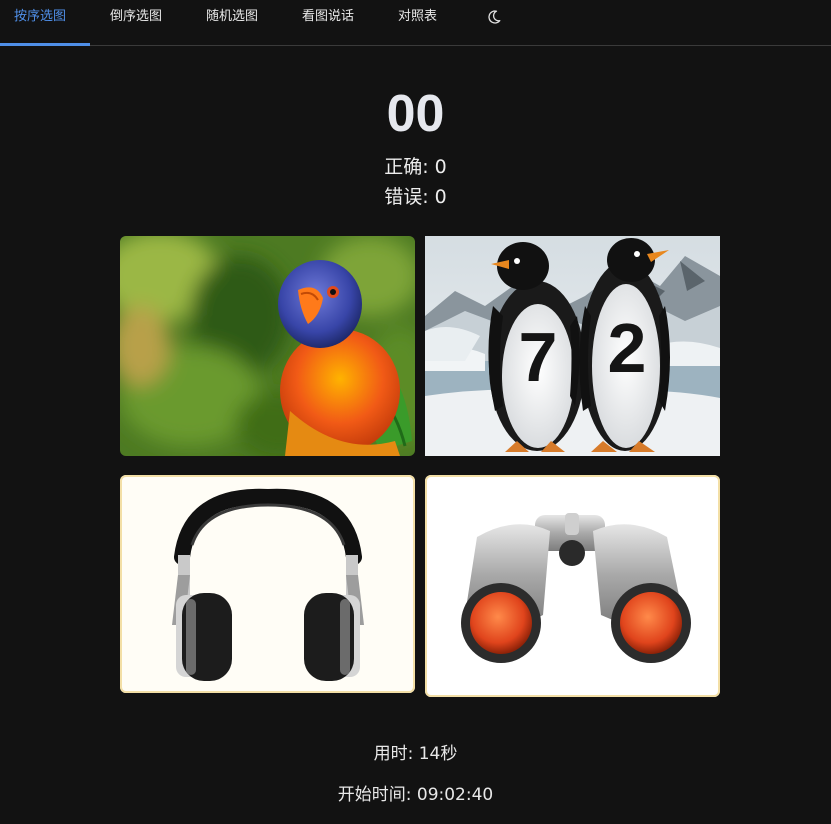 The height and width of the screenshot is (824, 831). Describe the element at coordinates (232, 23) in the screenshot. I see `tab-random: 随机选图` at that location.